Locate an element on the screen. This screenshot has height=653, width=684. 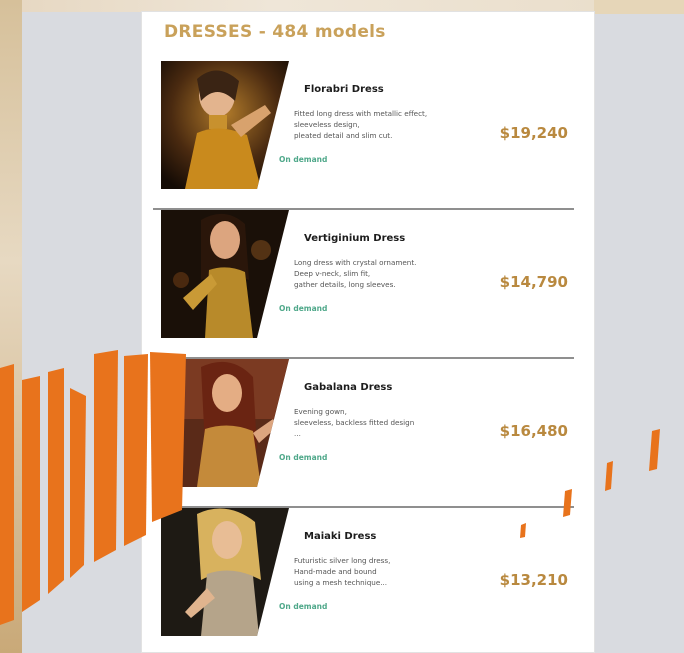
product-name: Maiaki Dress is located at coordinates (340, 536).